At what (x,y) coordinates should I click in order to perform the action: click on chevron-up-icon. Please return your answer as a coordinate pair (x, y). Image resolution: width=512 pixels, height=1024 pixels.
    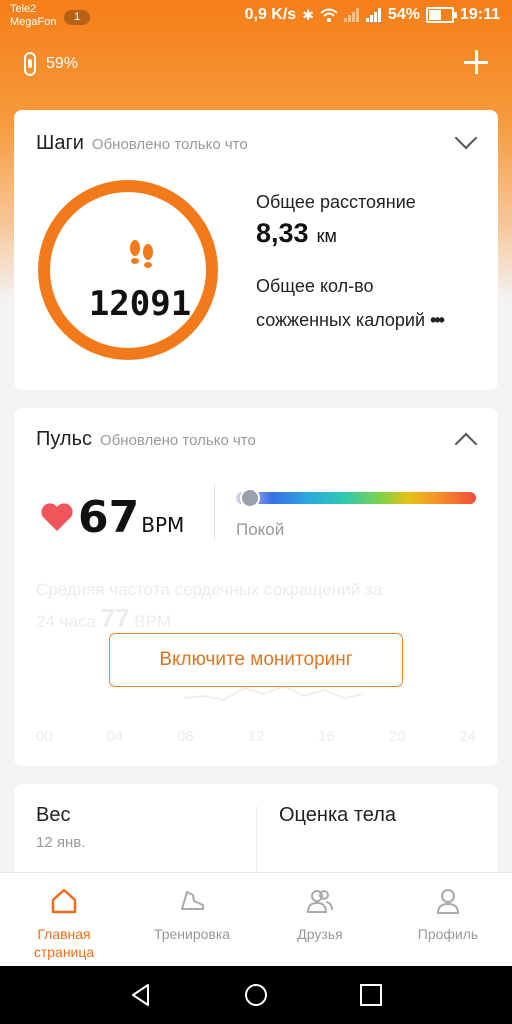
    Looking at the image, I should click on (466, 444).